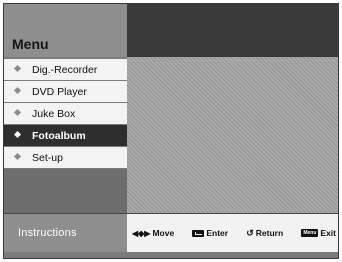  What do you see at coordinates (59, 135) in the screenshot?
I see `menu-item-label: Fotoalbum` at bounding box center [59, 135].